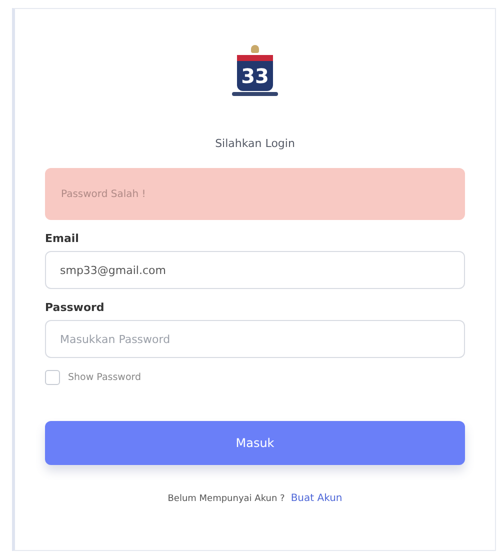 This screenshot has height=557, width=498. I want to click on error-alert: Password Salah !, so click(255, 194).